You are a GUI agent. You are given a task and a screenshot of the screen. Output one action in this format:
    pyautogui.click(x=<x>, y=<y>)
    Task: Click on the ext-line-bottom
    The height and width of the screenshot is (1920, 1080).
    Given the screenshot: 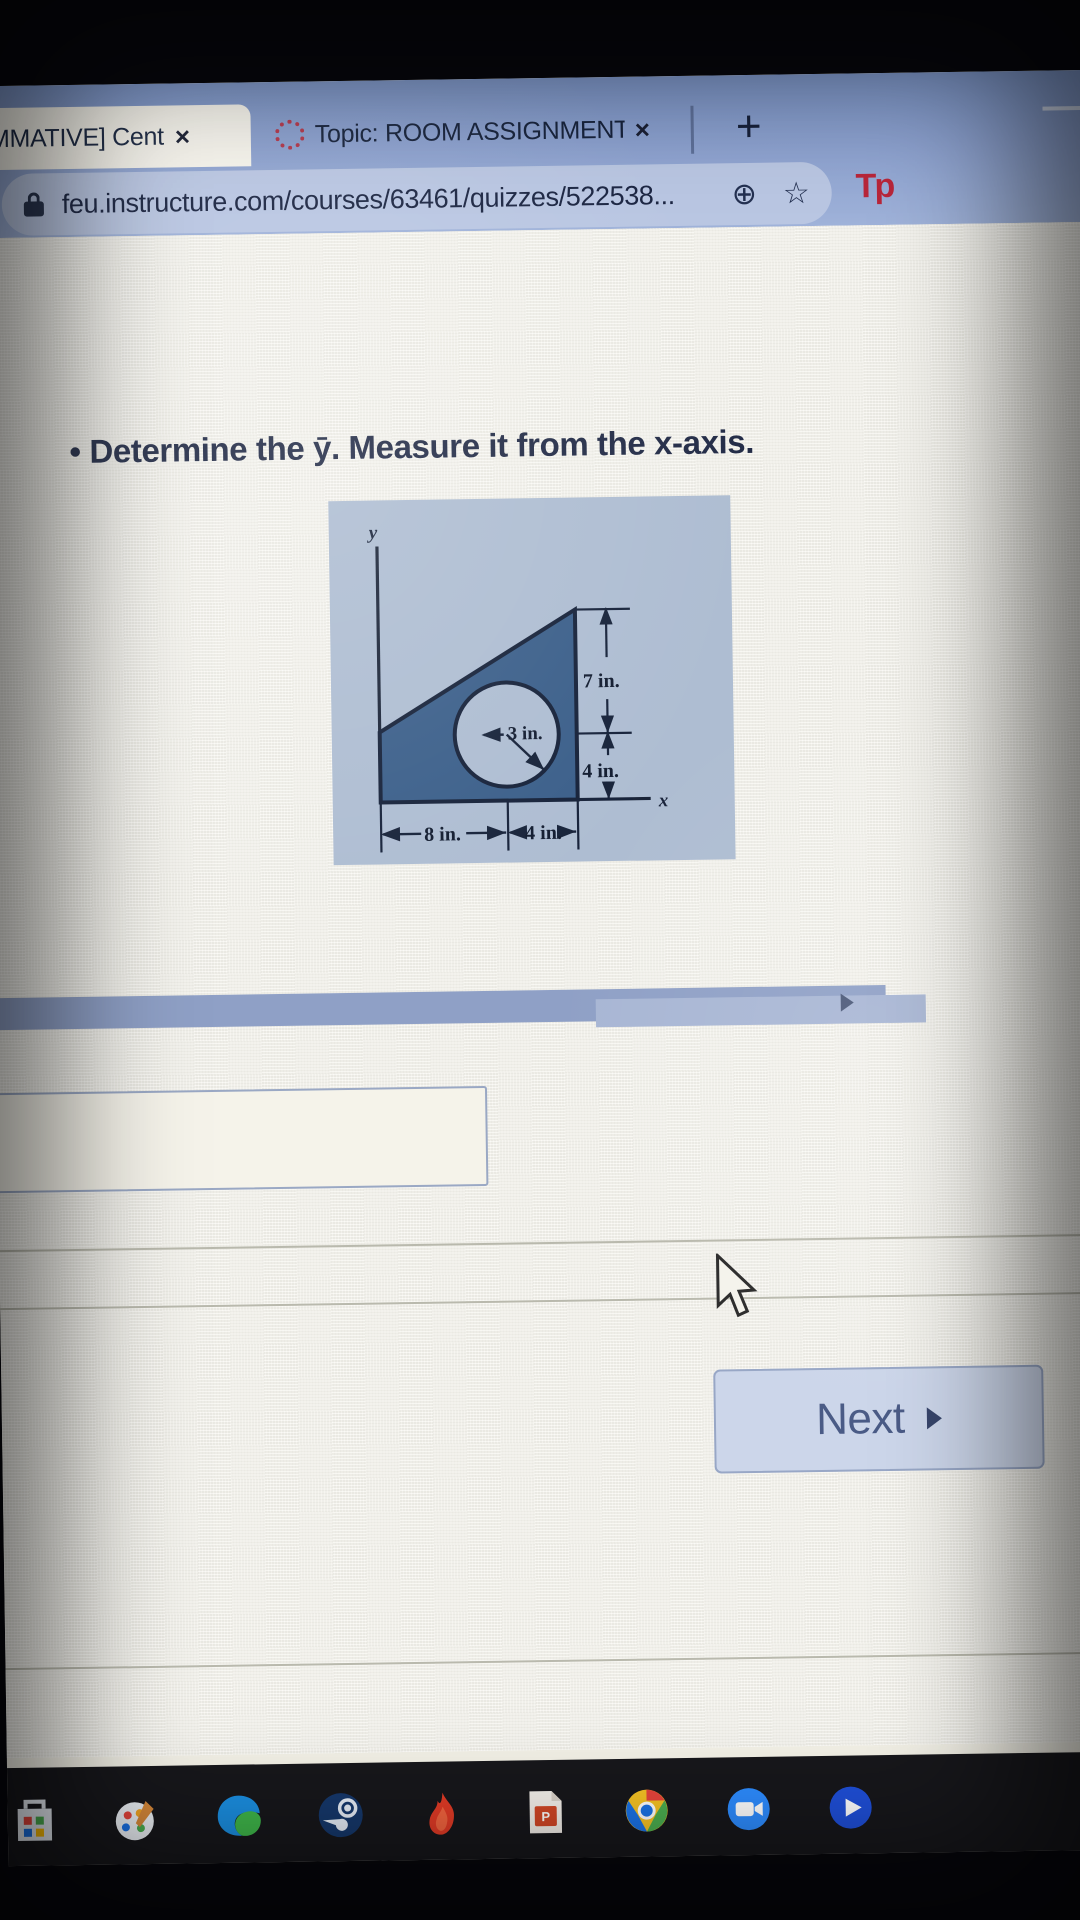 What is the action you would take?
    pyautogui.click(x=605, y=799)
    